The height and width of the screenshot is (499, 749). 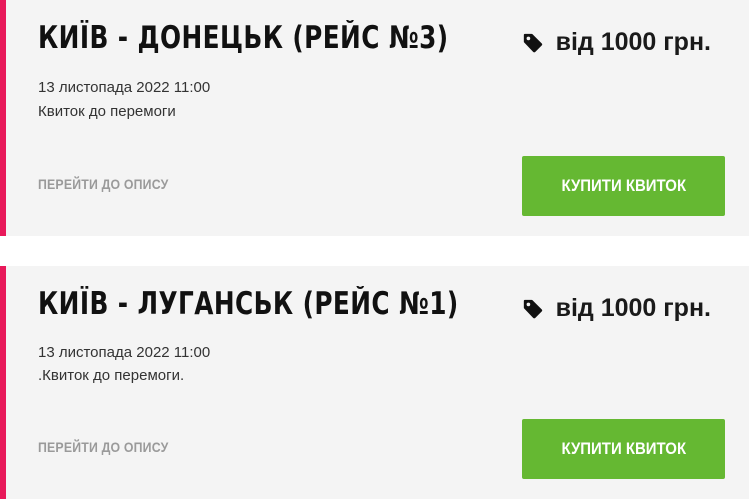 What do you see at coordinates (107, 111) in the screenshot?
I see `trip-description: Квиток до перемоги` at bounding box center [107, 111].